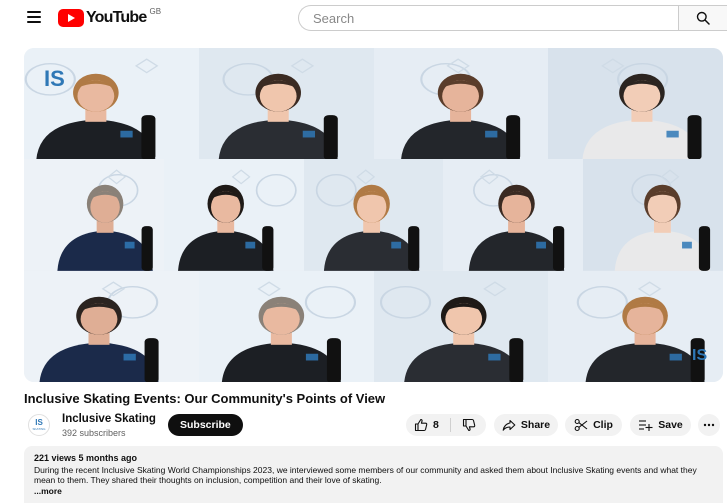 The image size is (727, 503). I want to click on search-bar, so click(512, 18).